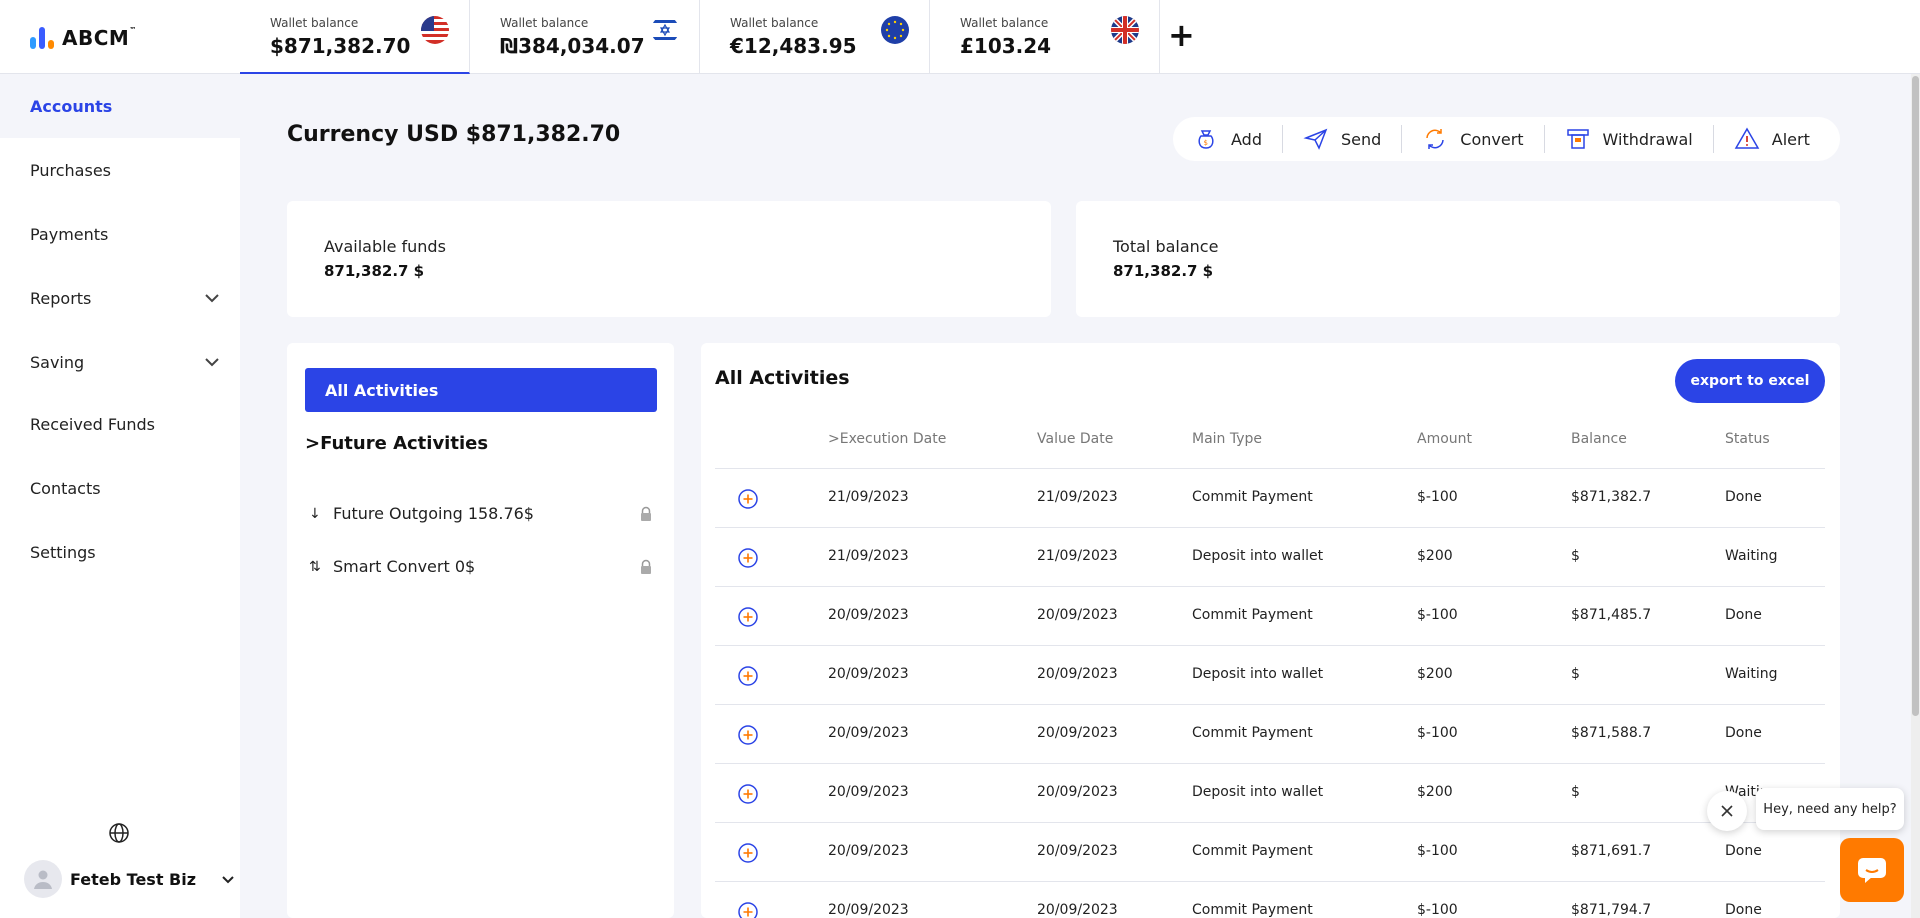 Image resolution: width=1920 pixels, height=918 pixels. I want to click on money-bag-icon: $, so click(1206, 139).